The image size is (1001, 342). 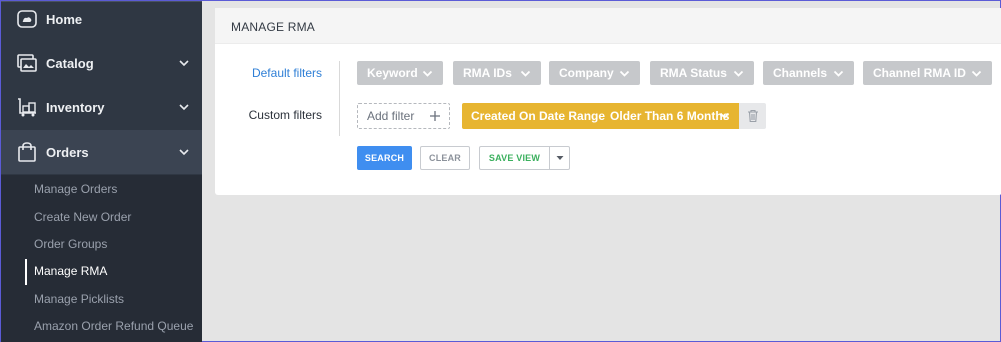 What do you see at coordinates (273, 27) in the screenshot?
I see `page-title: MANAGE RMA` at bounding box center [273, 27].